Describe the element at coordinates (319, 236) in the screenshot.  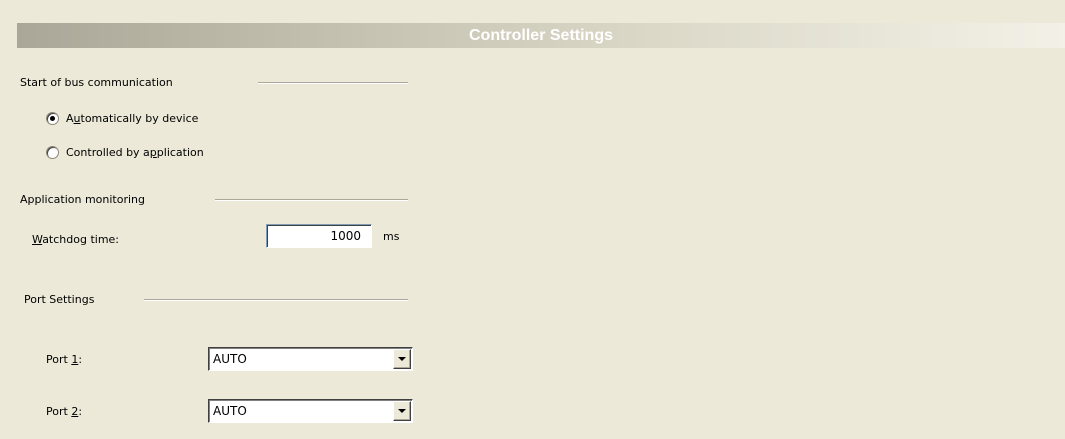
I see `watchdog-time-input: 1000` at that location.